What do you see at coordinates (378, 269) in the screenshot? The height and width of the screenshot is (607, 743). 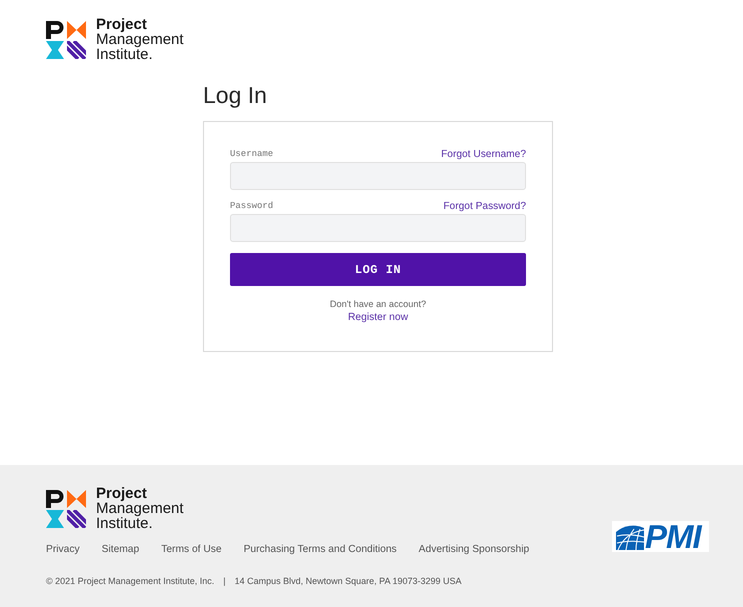 I see `login-button: LOG IN` at bounding box center [378, 269].